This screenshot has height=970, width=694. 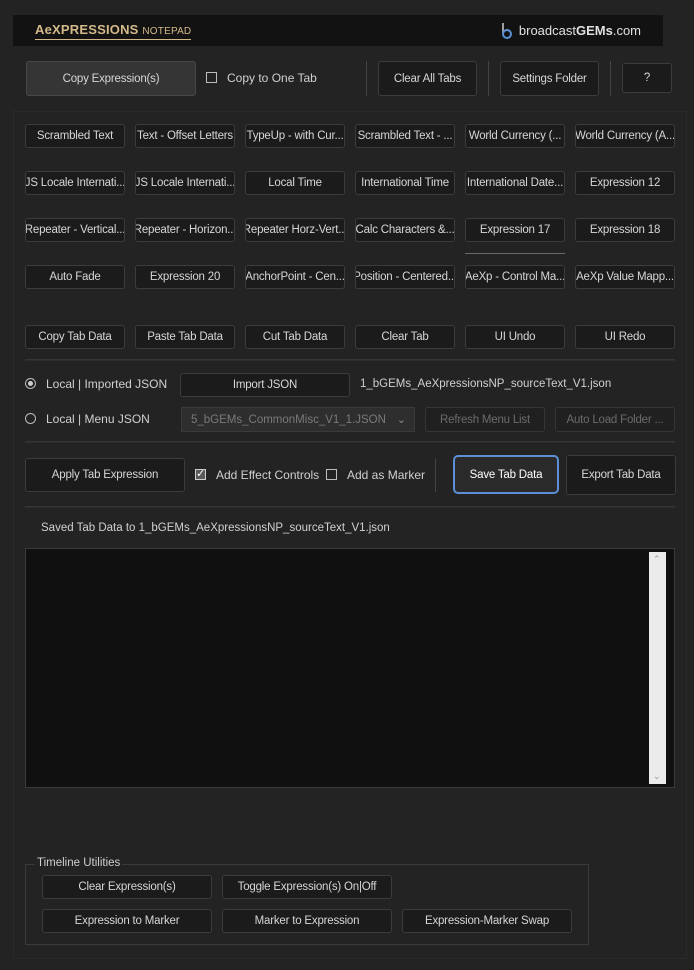 I want to click on toggle-expressions-button: Toggle Expression(s) On|Off, so click(x=307, y=887).